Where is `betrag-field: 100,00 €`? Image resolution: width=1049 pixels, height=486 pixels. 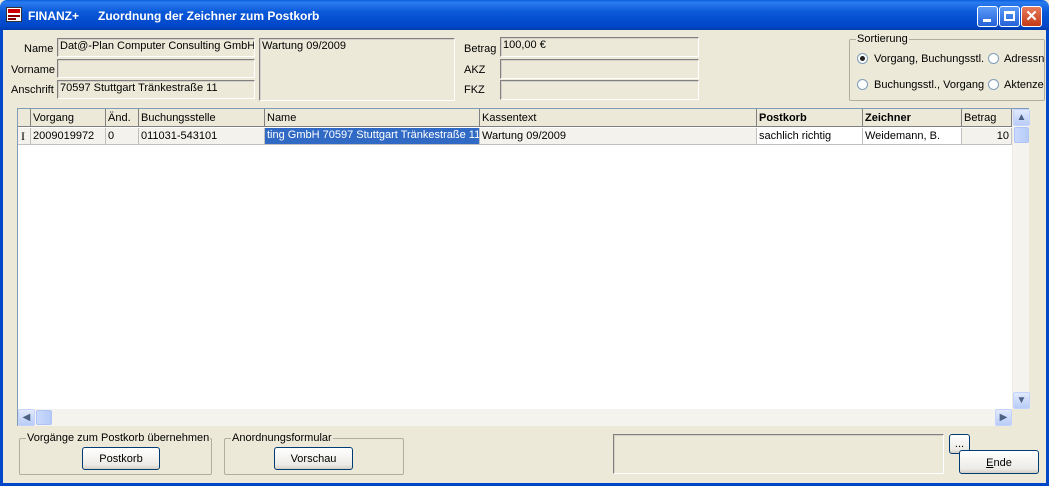
betrag-field: 100,00 € is located at coordinates (599, 47).